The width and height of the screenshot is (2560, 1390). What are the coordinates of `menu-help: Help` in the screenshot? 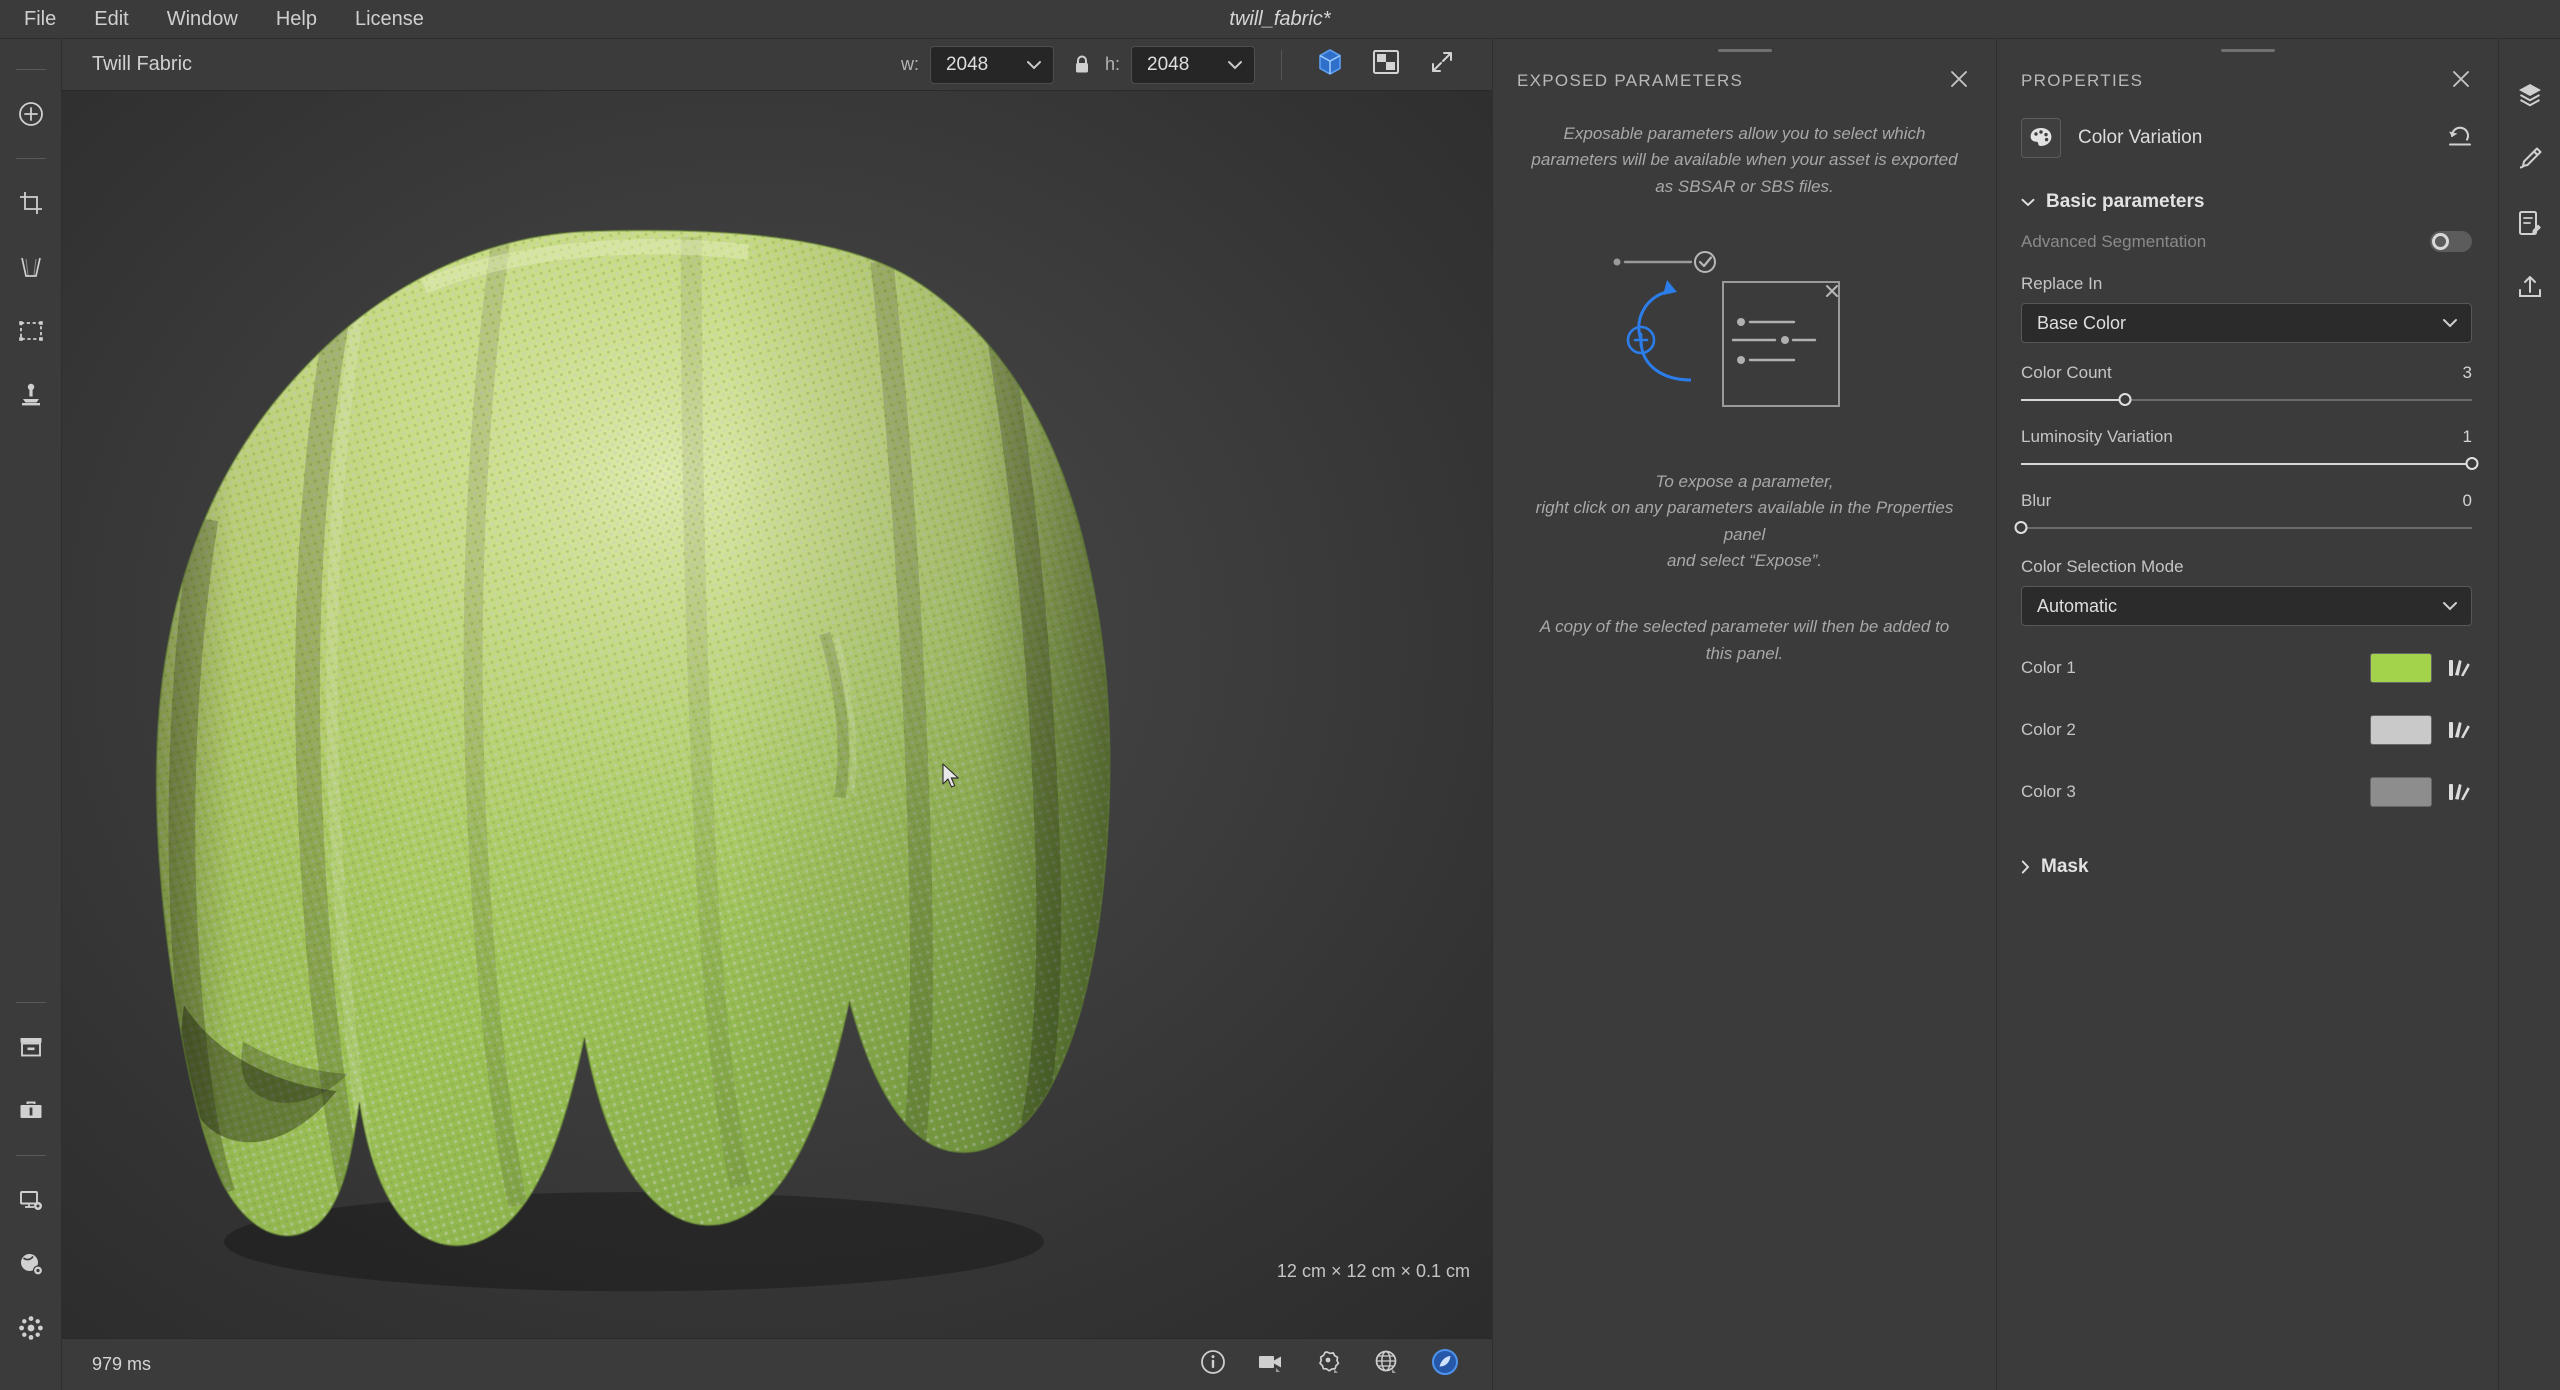 It's located at (296, 19).